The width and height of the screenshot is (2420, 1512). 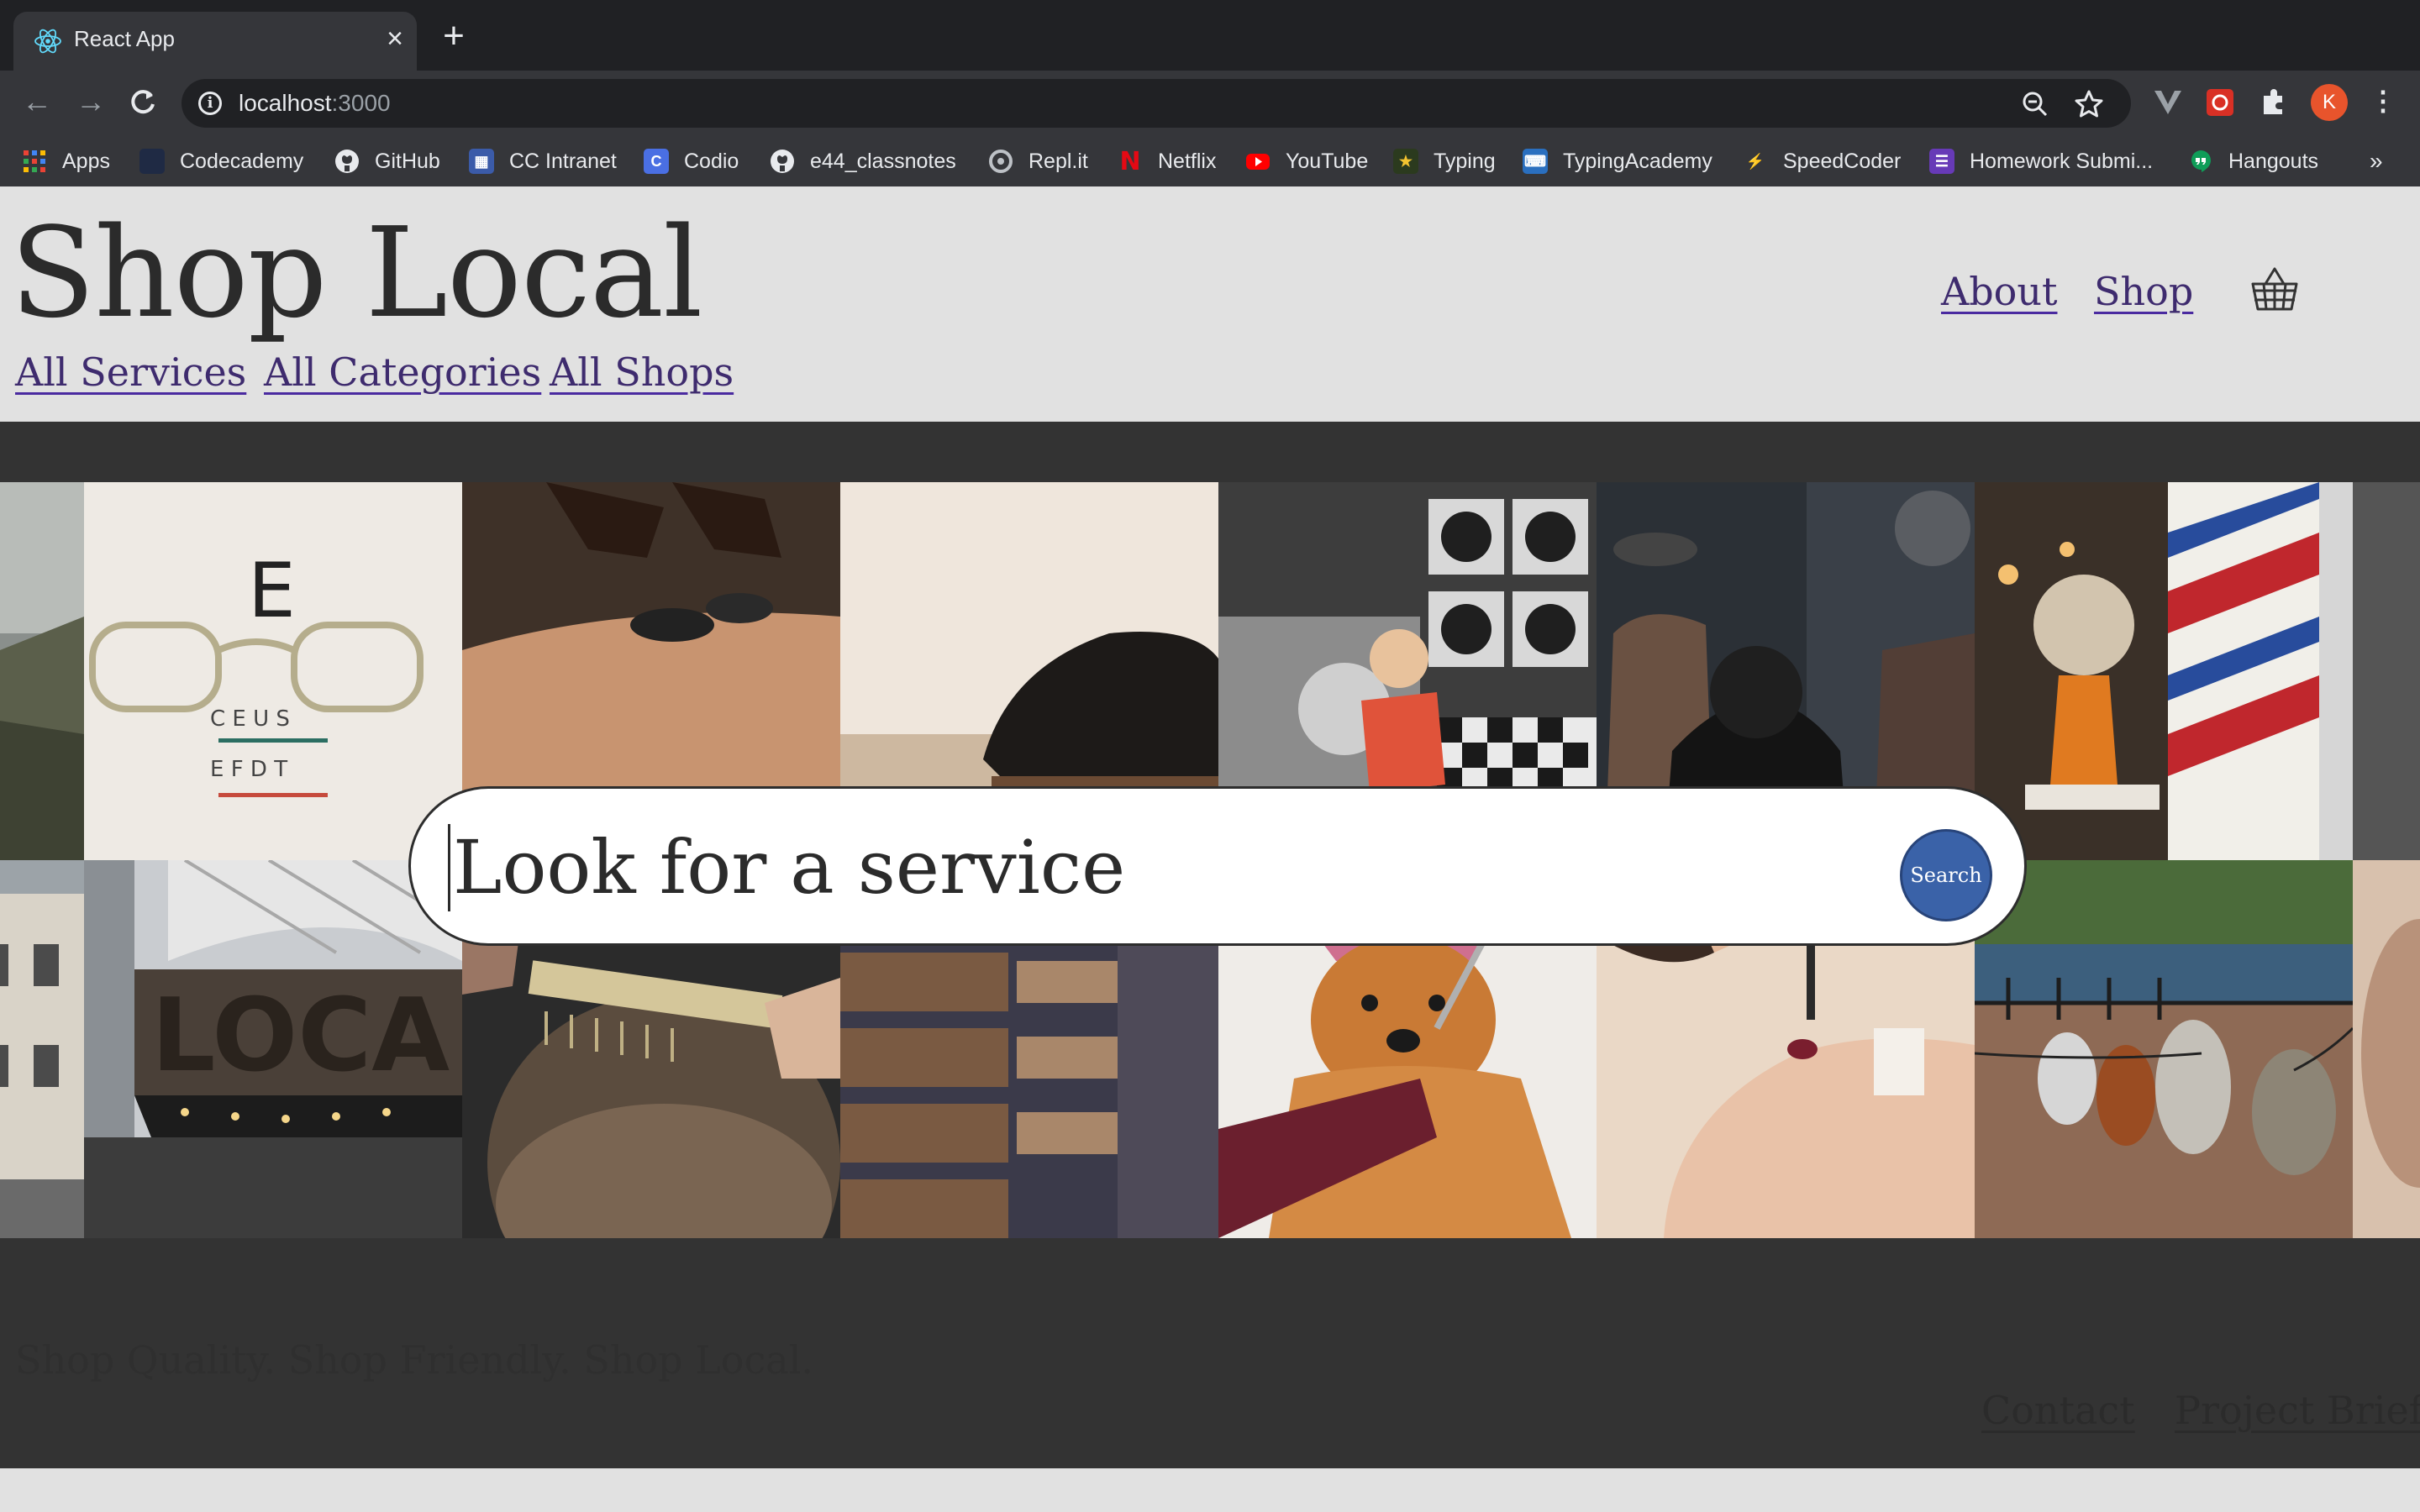 I want to click on nav-all-categories: All Categories, so click(x=402, y=372).